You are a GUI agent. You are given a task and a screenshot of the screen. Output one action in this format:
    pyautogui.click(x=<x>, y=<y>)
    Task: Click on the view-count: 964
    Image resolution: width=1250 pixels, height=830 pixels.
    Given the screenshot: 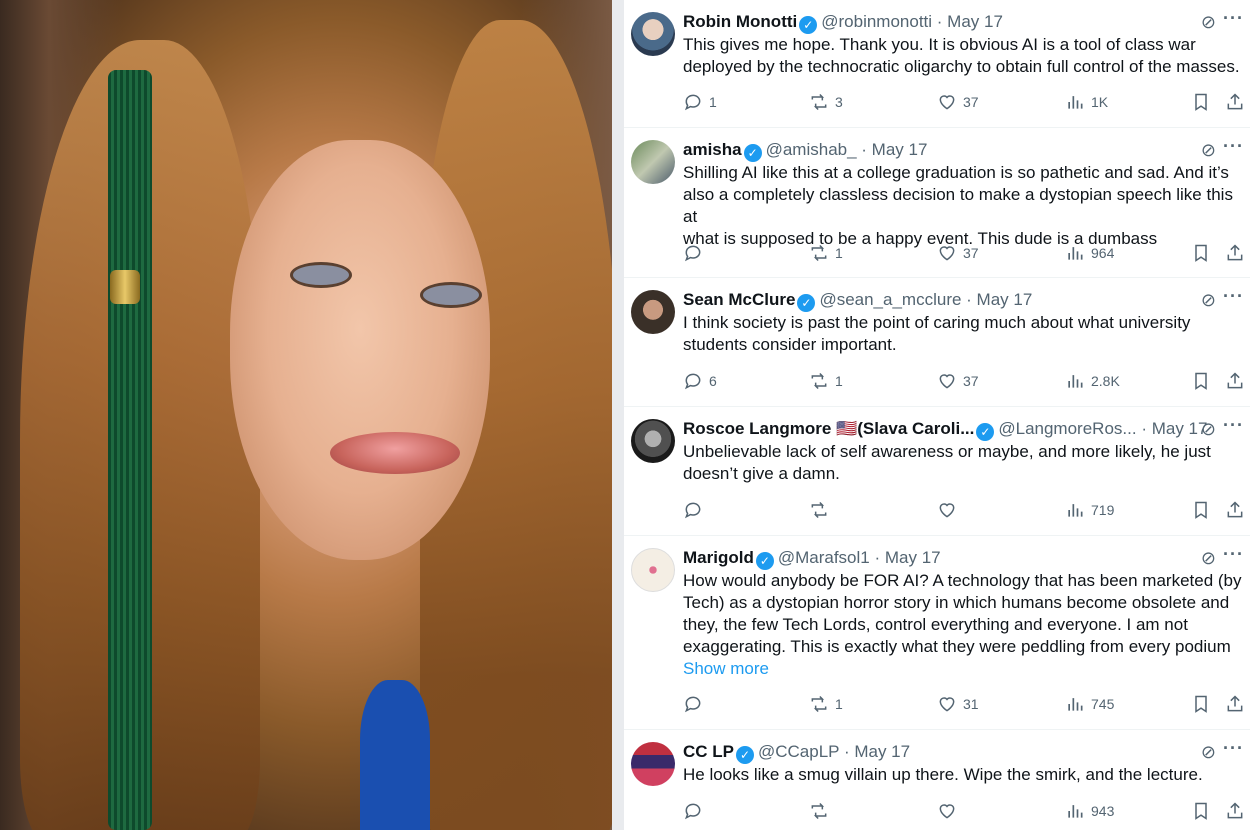 What is the action you would take?
    pyautogui.click(x=1103, y=253)
    